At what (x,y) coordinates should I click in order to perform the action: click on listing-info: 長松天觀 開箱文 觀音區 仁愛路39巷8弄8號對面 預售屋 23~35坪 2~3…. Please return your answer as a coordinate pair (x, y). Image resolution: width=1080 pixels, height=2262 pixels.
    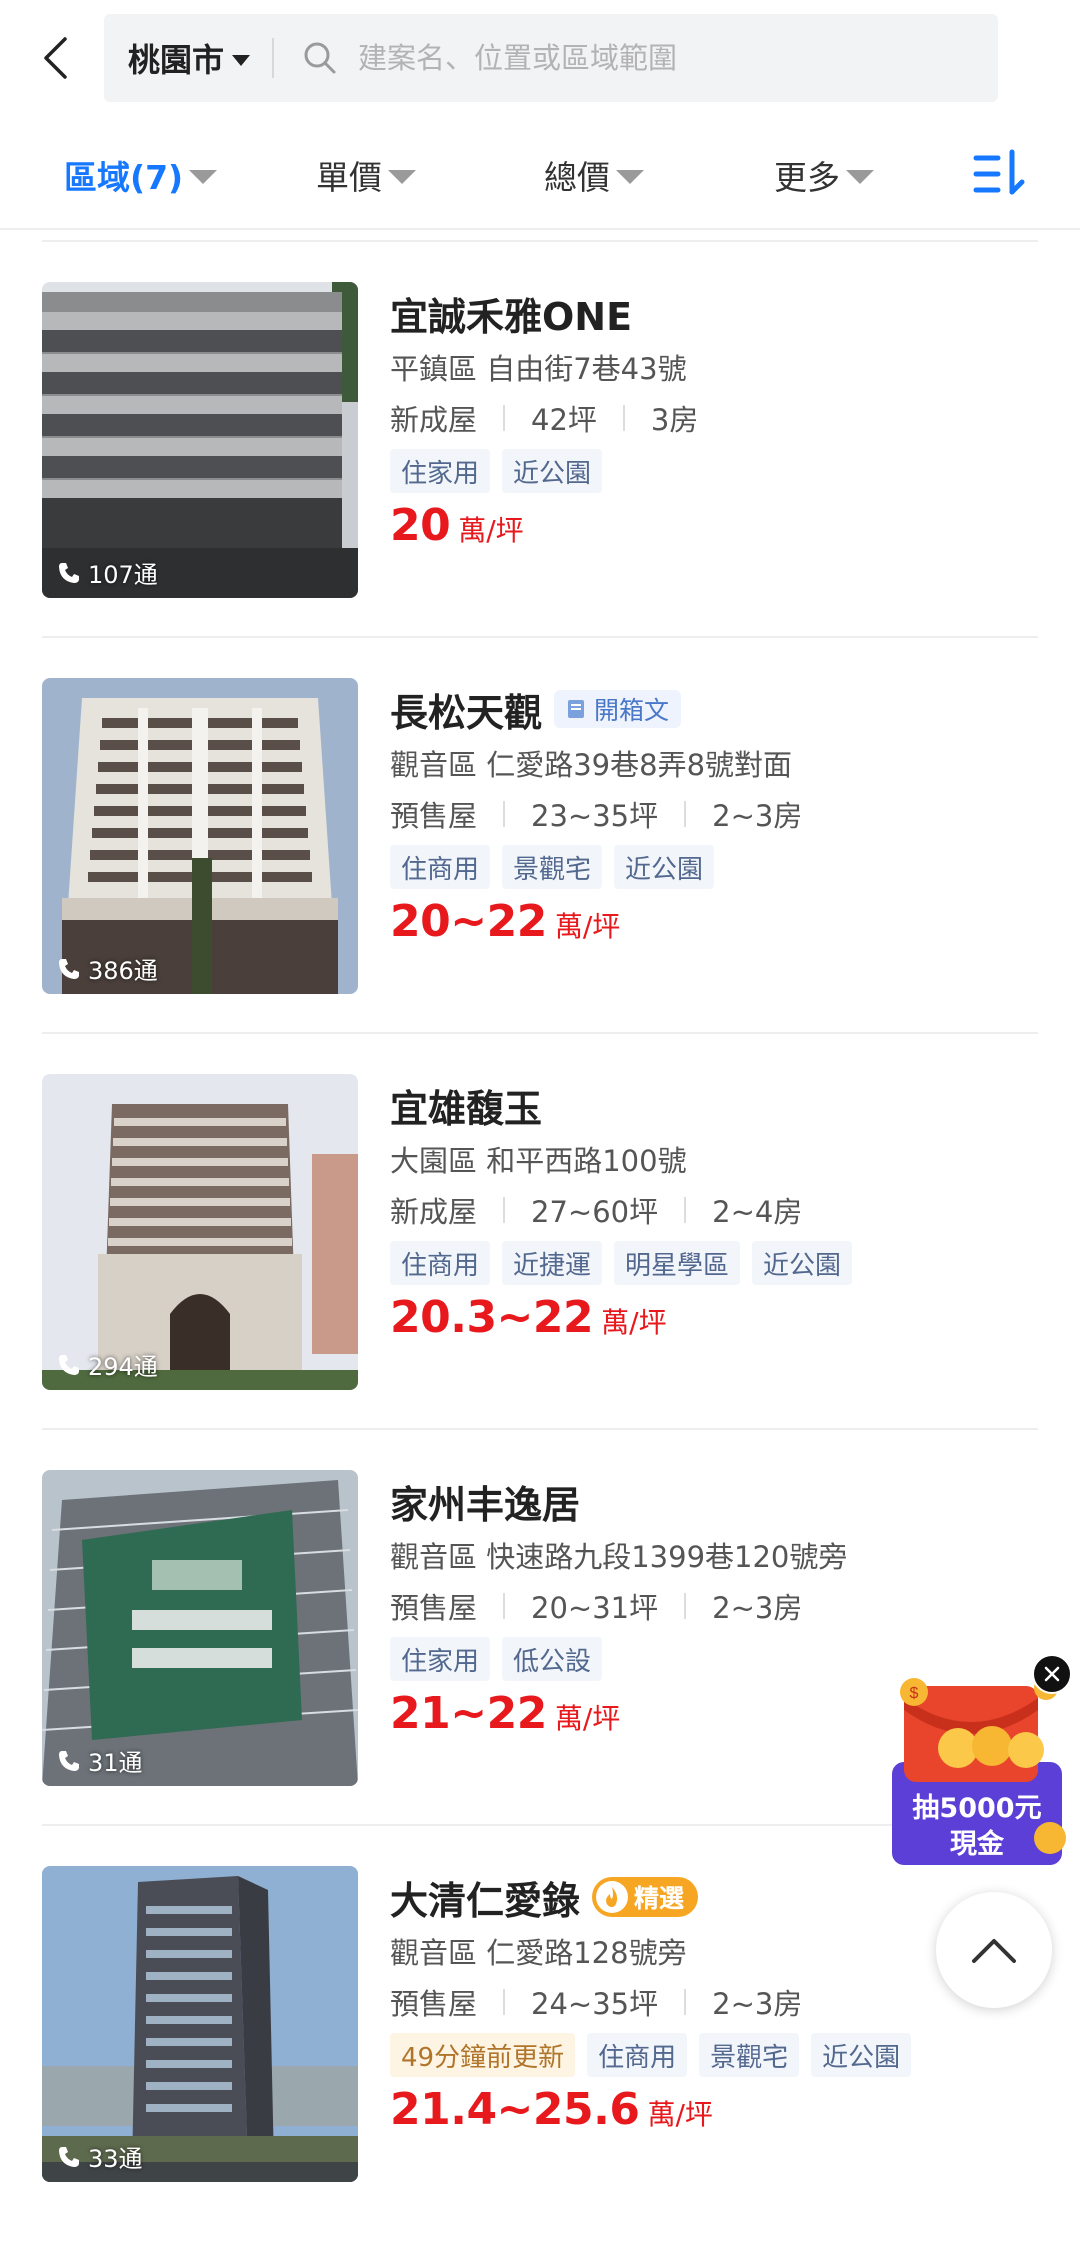
    Looking at the image, I should click on (715, 821).